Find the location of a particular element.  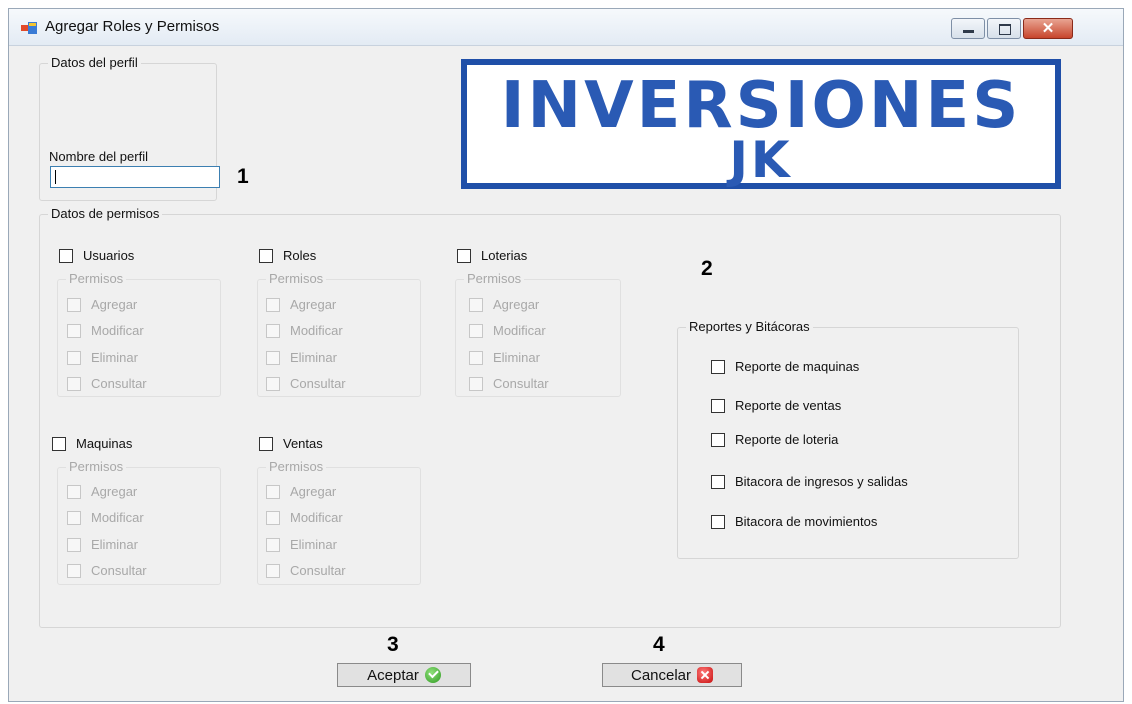

annotation-1: 1 is located at coordinates (243, 176).